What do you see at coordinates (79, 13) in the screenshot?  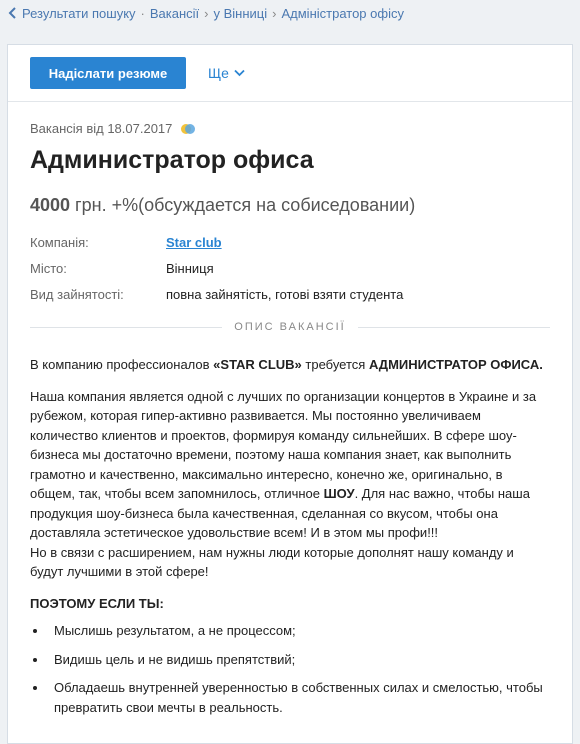 I see `breadcrumb-search-results: Результати пошуку` at bounding box center [79, 13].